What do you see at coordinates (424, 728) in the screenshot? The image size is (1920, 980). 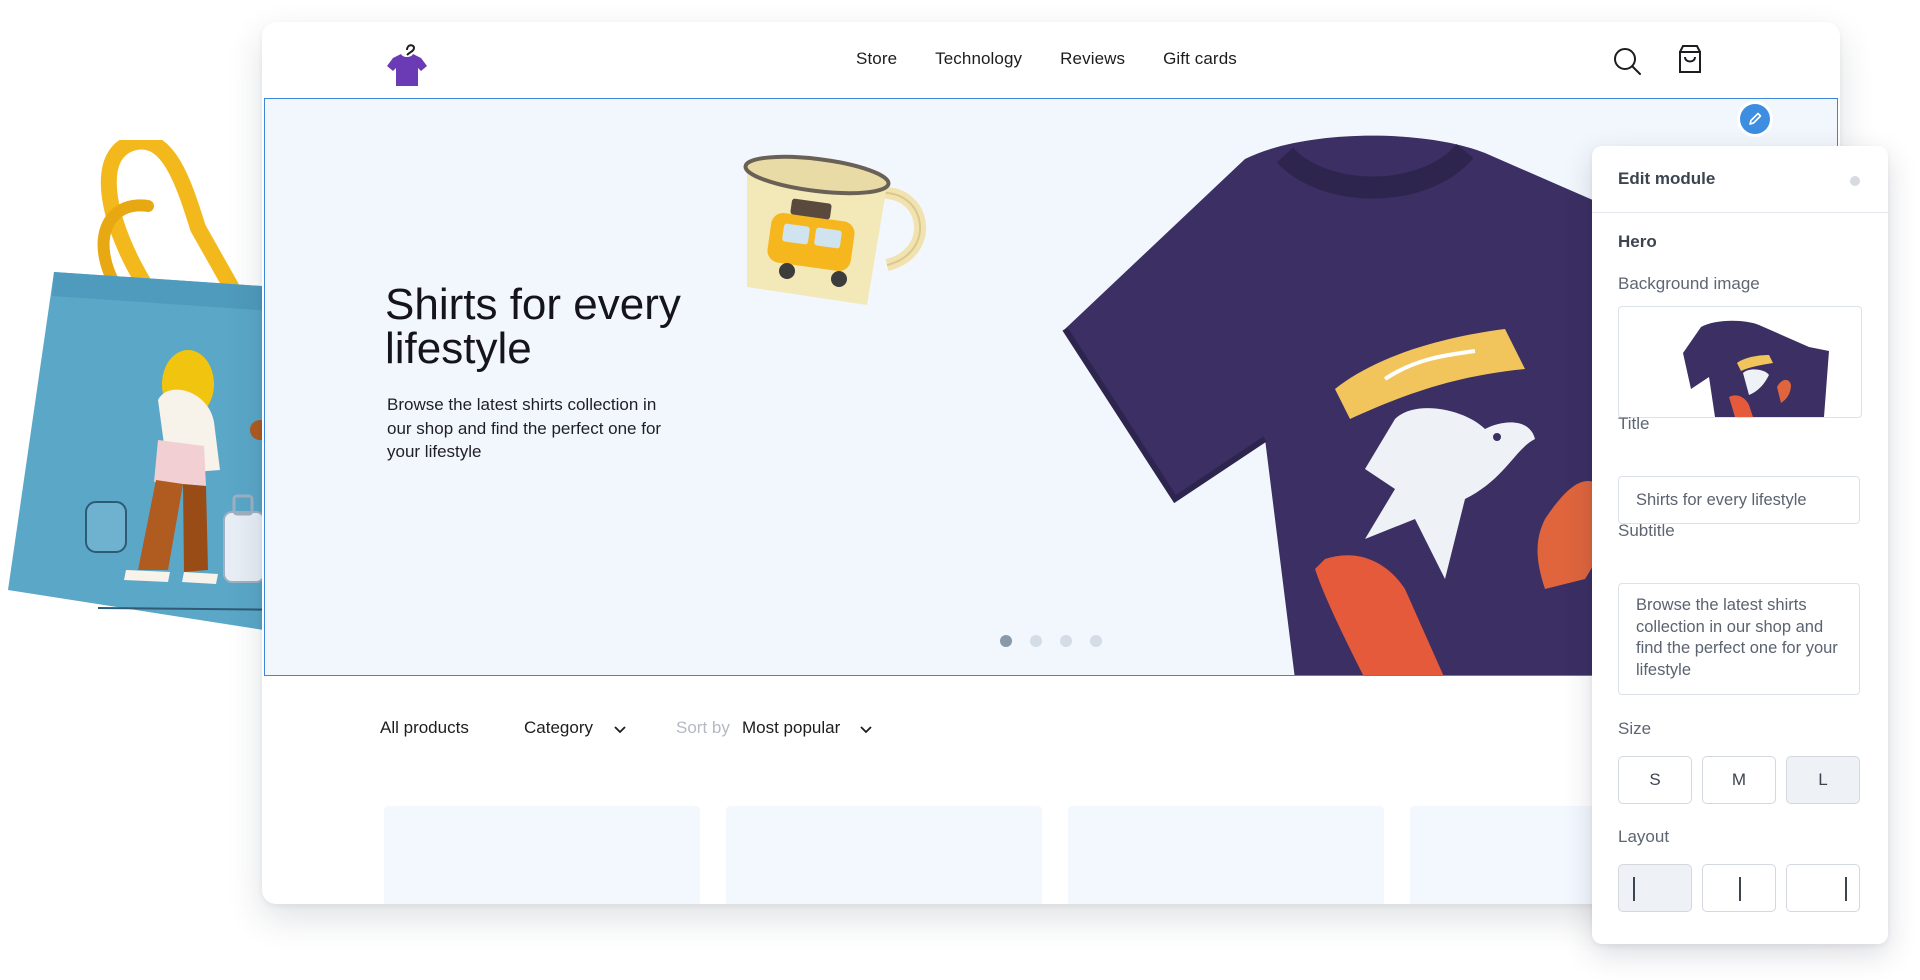 I see `all-products-filter: All products` at bounding box center [424, 728].